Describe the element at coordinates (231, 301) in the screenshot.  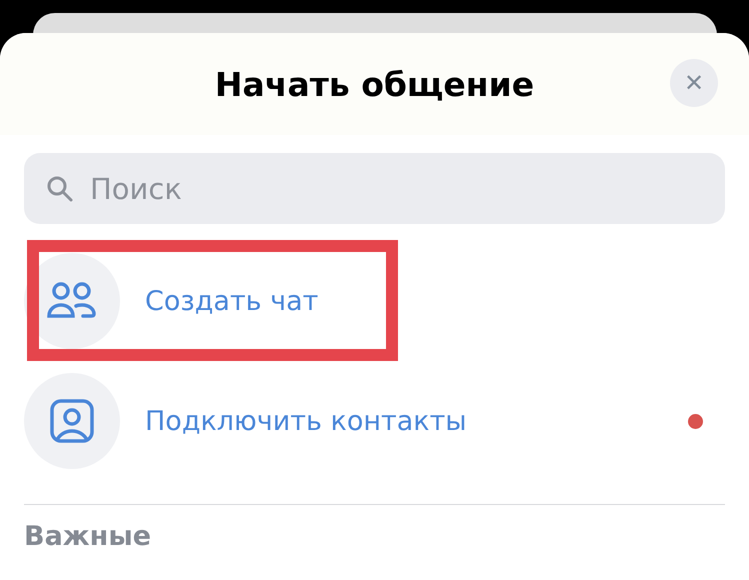
I see `action-link: Создать чат` at that location.